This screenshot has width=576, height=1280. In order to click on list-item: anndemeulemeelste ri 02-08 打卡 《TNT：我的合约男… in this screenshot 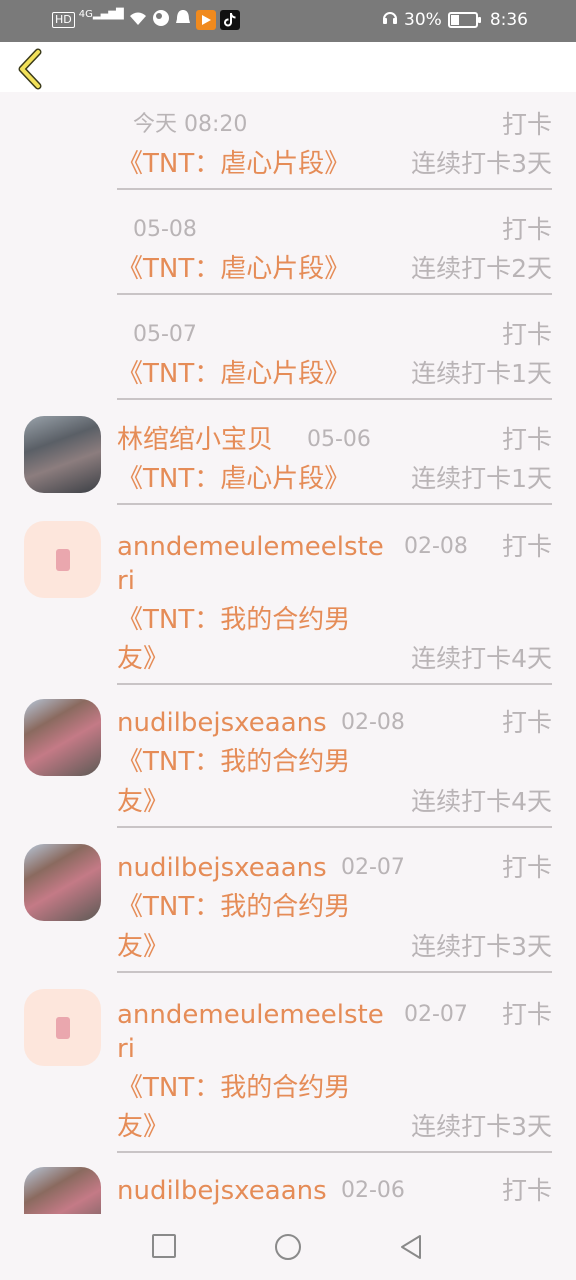, I will do `click(288, 602)`.